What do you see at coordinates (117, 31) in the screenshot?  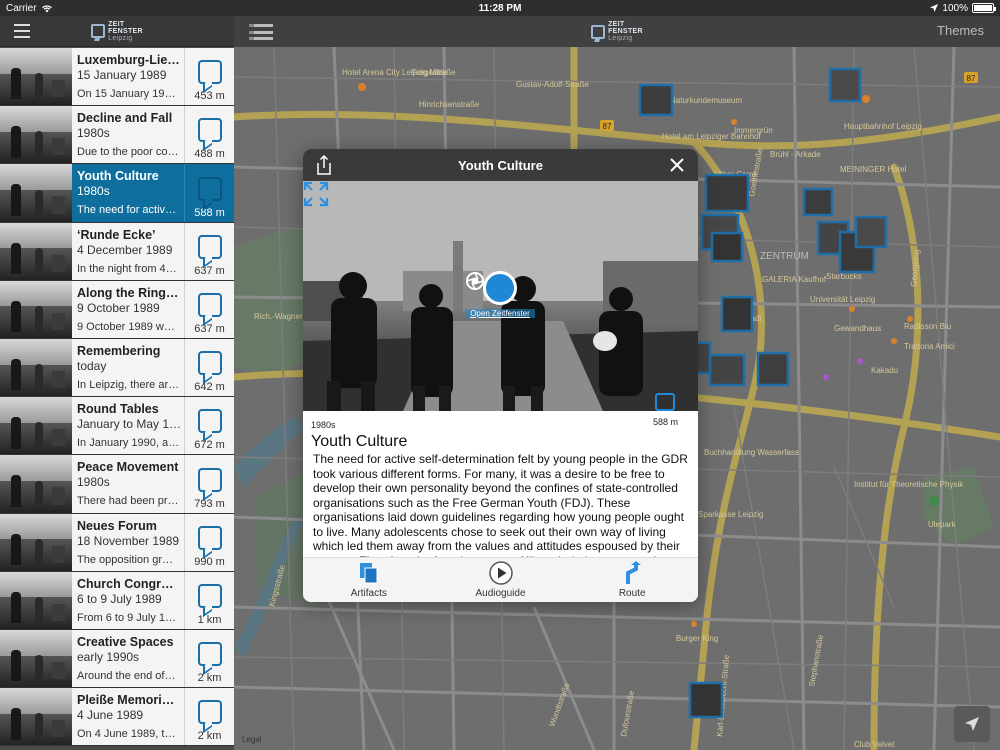 I see `app-logo: ZEIT FENSTER Leipzig` at bounding box center [117, 31].